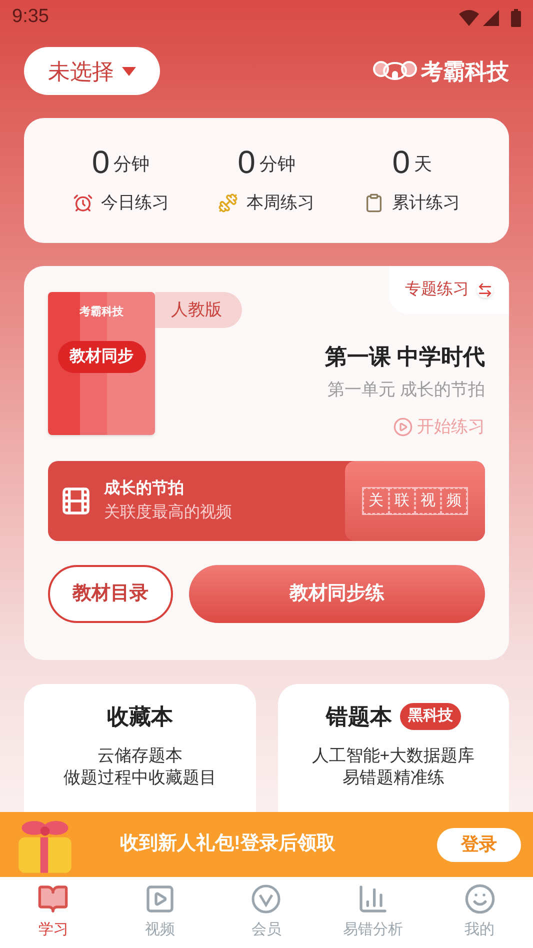 The height and width of the screenshot is (948, 533). What do you see at coordinates (393, 778) in the screenshot?
I see `notebook-description: 易错题精准练` at bounding box center [393, 778].